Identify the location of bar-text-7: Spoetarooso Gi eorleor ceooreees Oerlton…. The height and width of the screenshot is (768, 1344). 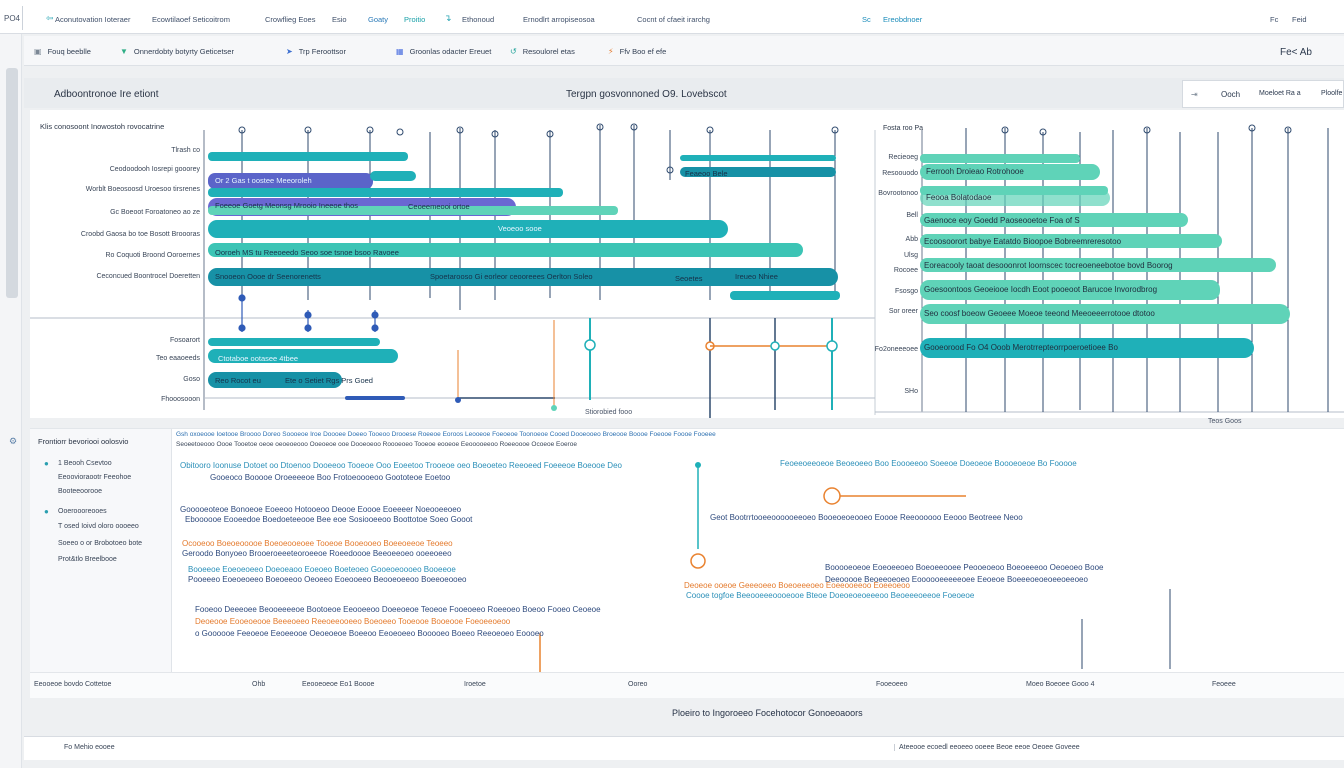
(511, 276).